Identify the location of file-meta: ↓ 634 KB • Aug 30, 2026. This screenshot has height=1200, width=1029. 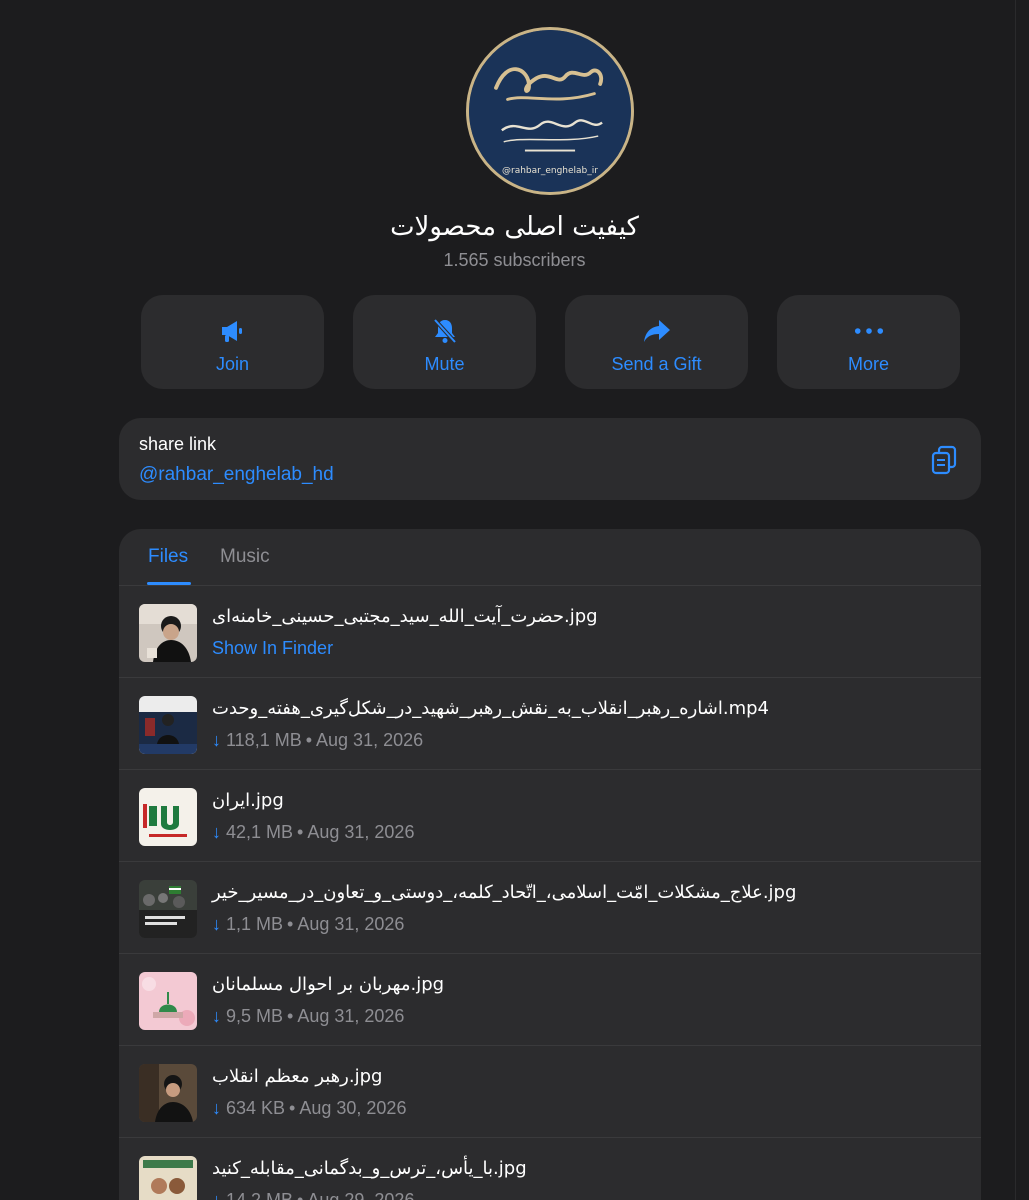
(309, 1108).